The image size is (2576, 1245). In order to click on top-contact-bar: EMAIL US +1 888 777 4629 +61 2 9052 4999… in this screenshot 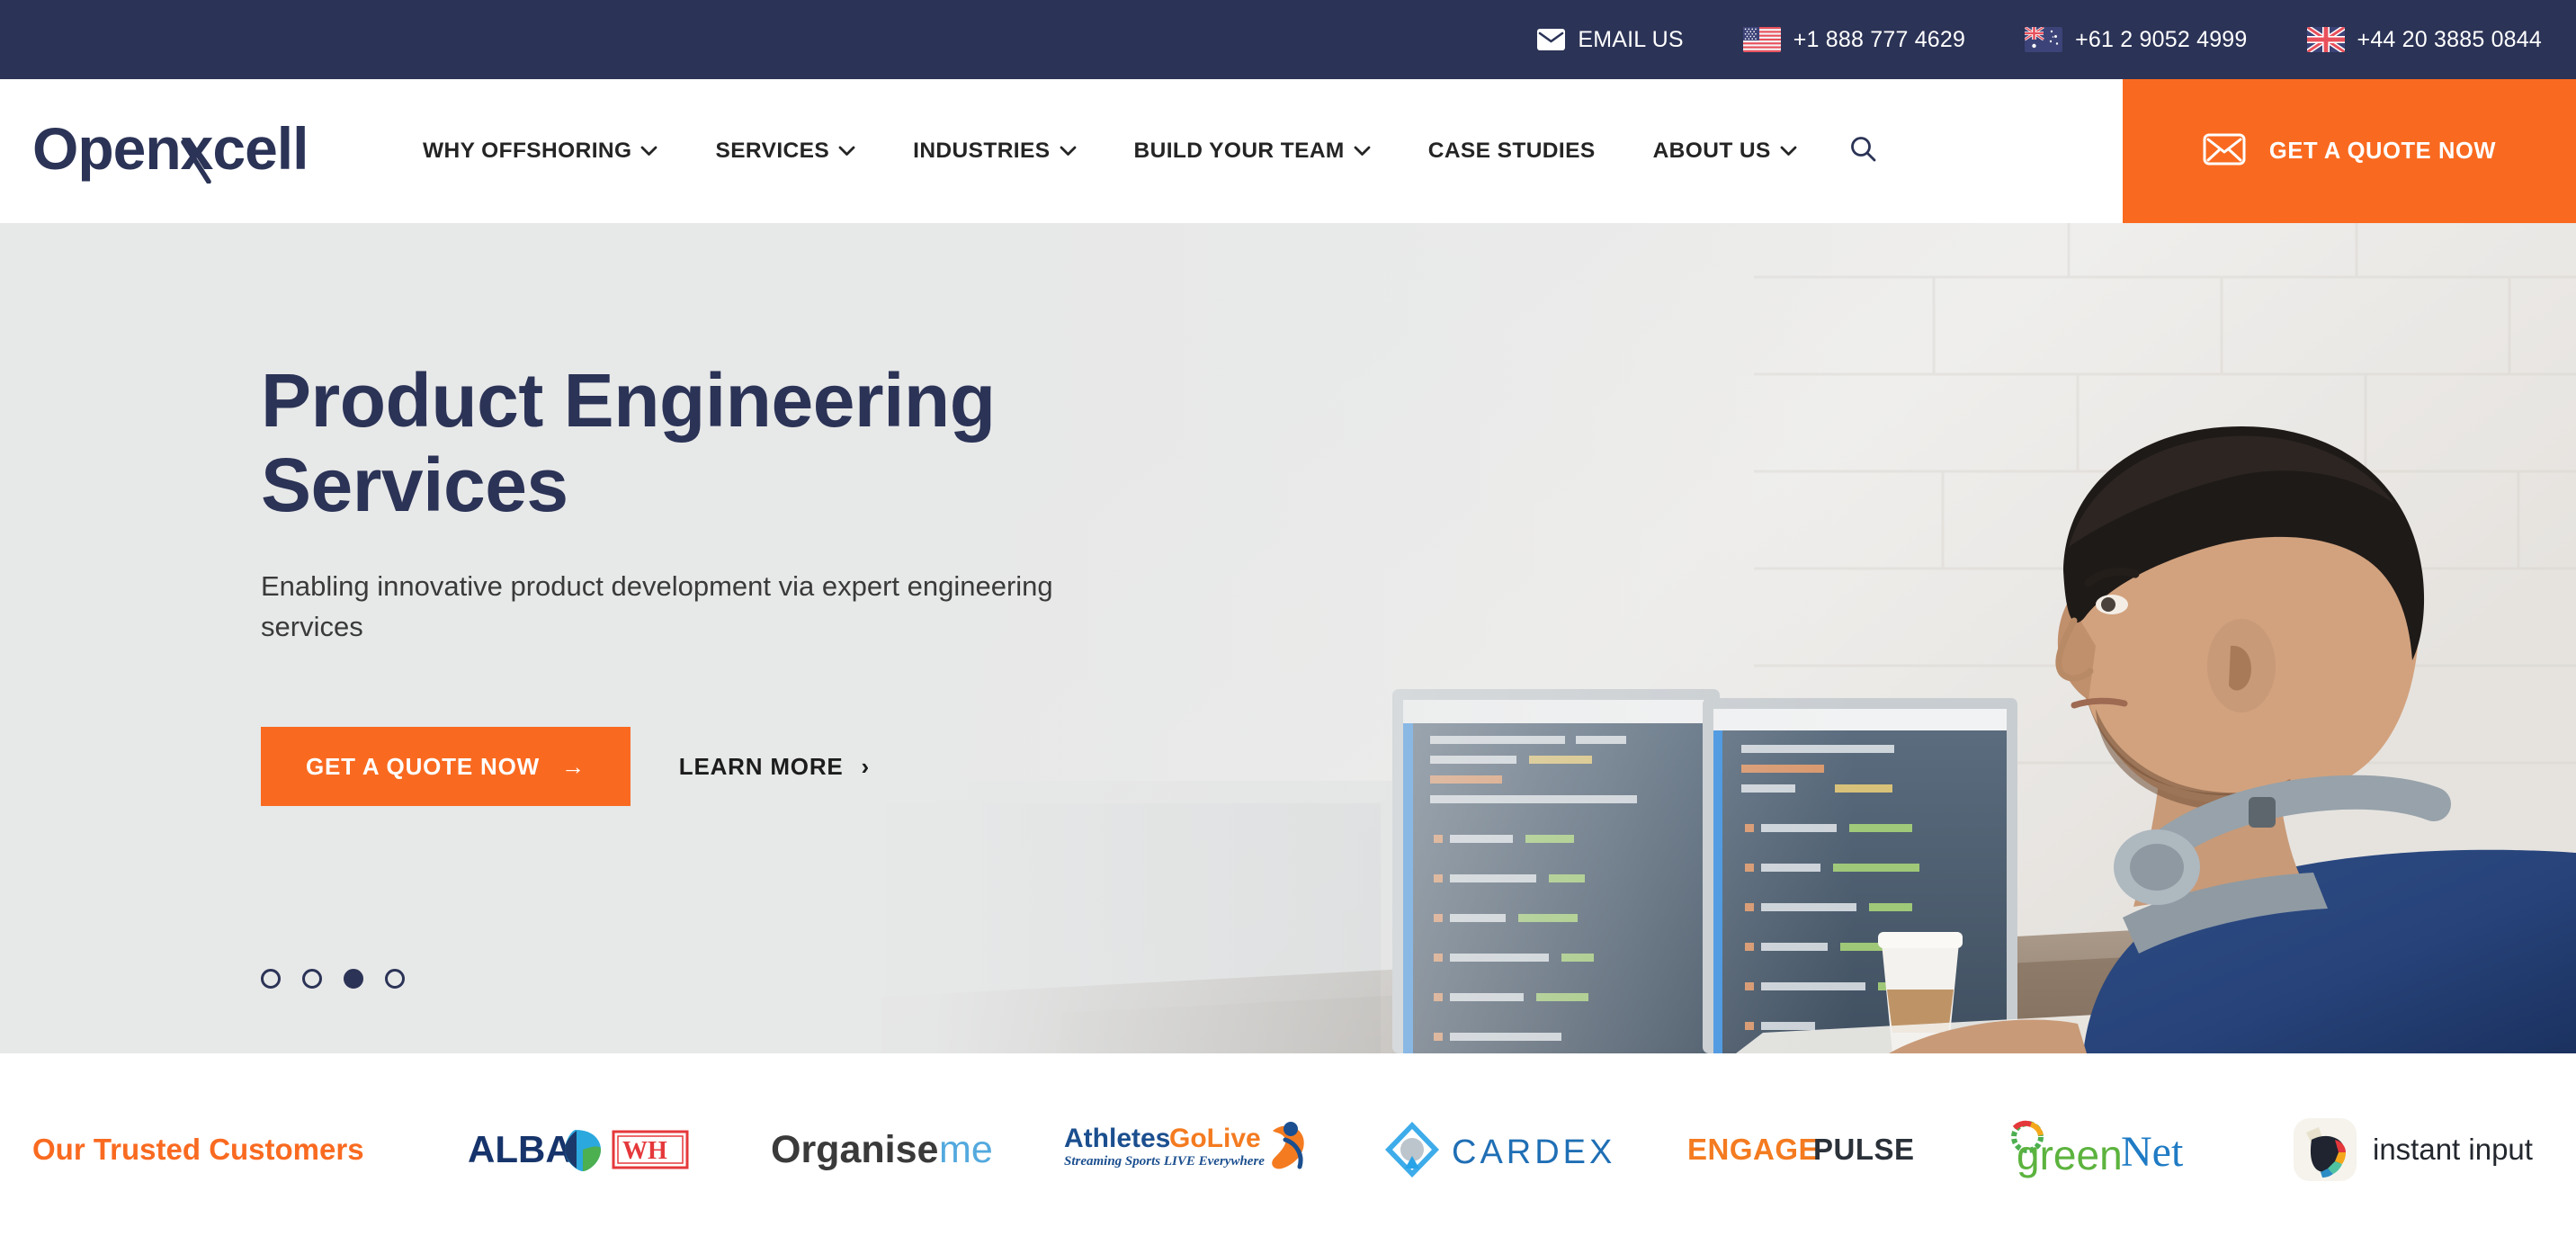, I will do `click(1288, 39)`.